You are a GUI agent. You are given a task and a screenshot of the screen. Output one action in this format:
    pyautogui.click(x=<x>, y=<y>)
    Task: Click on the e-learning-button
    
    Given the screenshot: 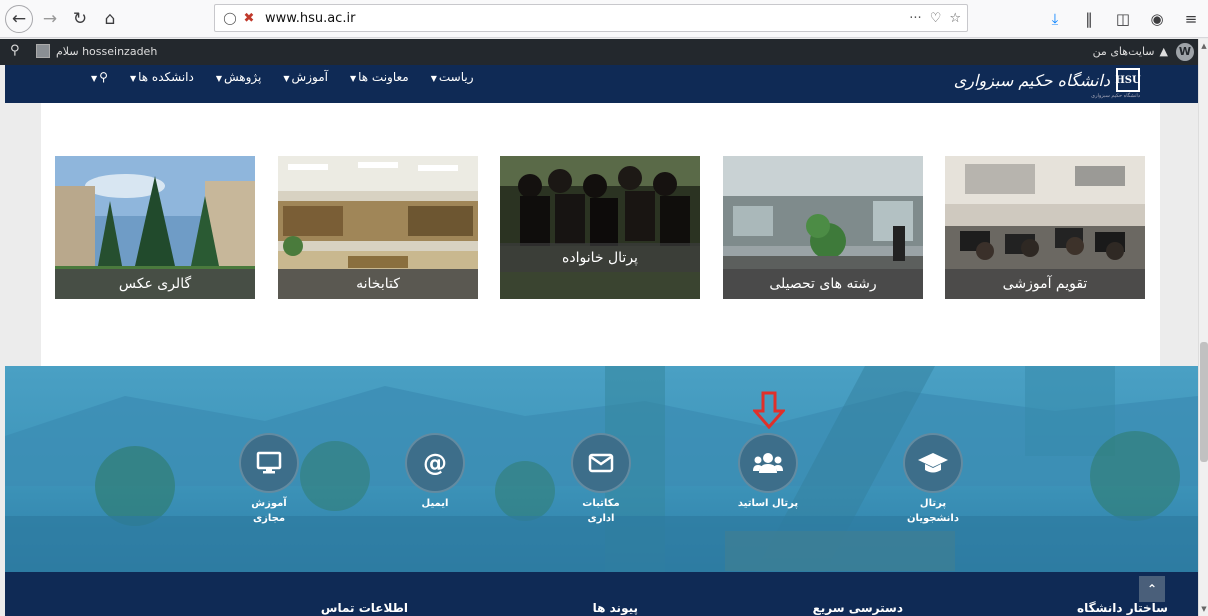 What is the action you would take?
    pyautogui.click(x=269, y=463)
    